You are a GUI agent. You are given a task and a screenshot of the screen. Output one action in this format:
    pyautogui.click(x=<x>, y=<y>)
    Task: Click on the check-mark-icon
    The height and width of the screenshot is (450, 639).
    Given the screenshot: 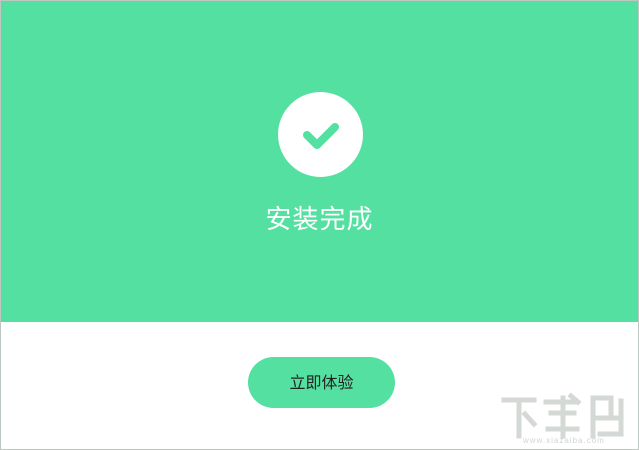 What is the action you would take?
    pyautogui.click(x=321, y=136)
    